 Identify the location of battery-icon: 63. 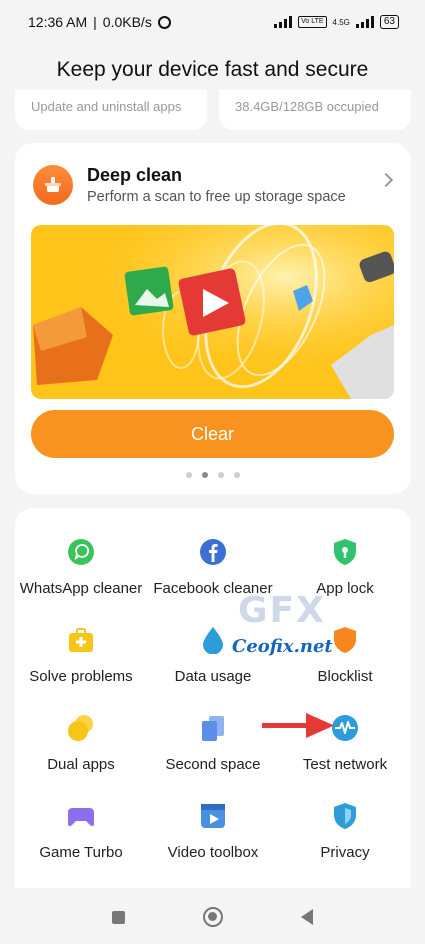
(389, 22).